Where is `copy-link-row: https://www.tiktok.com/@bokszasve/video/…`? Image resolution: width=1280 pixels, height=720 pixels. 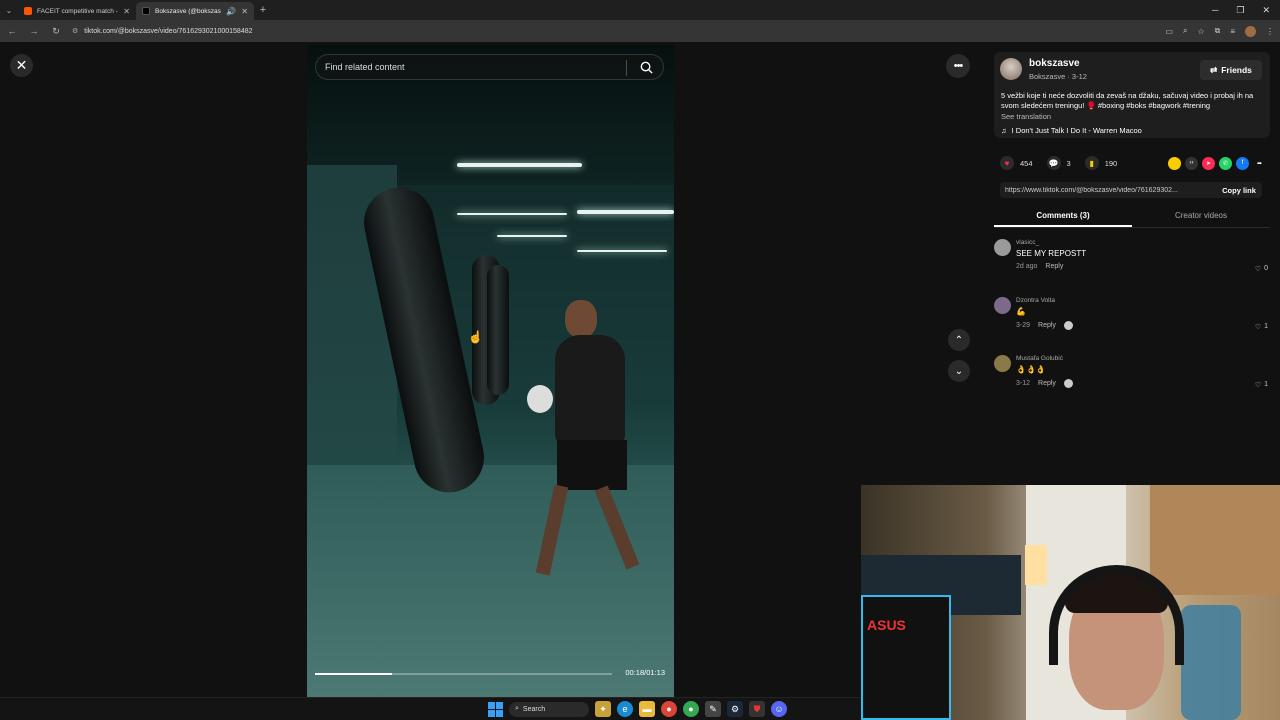
copy-link-row: https://www.tiktok.com/@bokszasve/video/… is located at coordinates (1131, 190).